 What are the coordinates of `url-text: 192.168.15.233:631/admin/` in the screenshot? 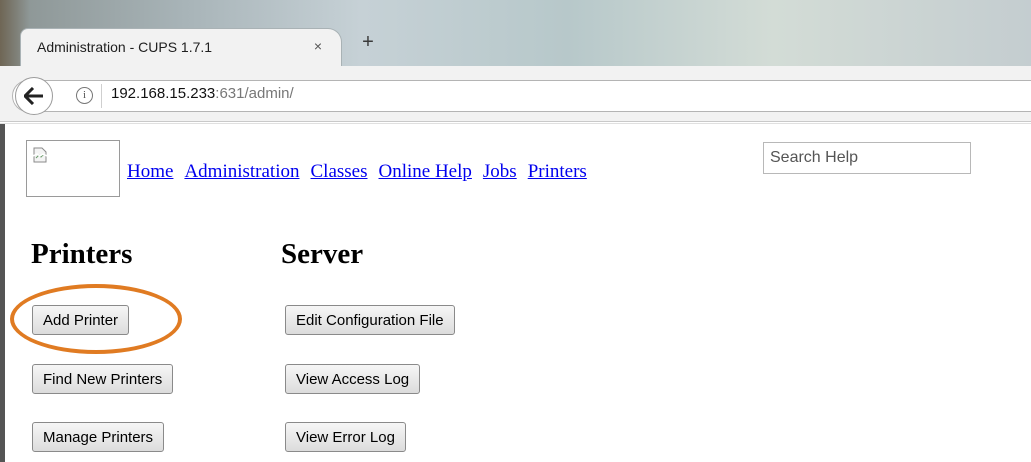 It's located at (202, 93).